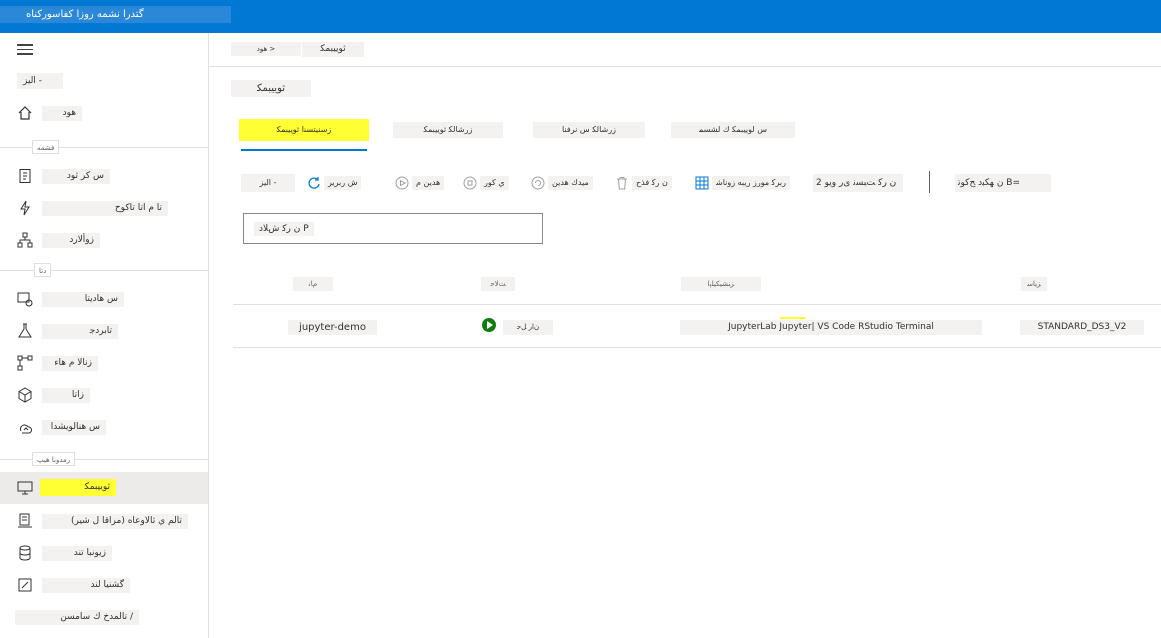  I want to click on status-text: ﻥﺍﺭ ﻞﺣ, so click(528, 327).